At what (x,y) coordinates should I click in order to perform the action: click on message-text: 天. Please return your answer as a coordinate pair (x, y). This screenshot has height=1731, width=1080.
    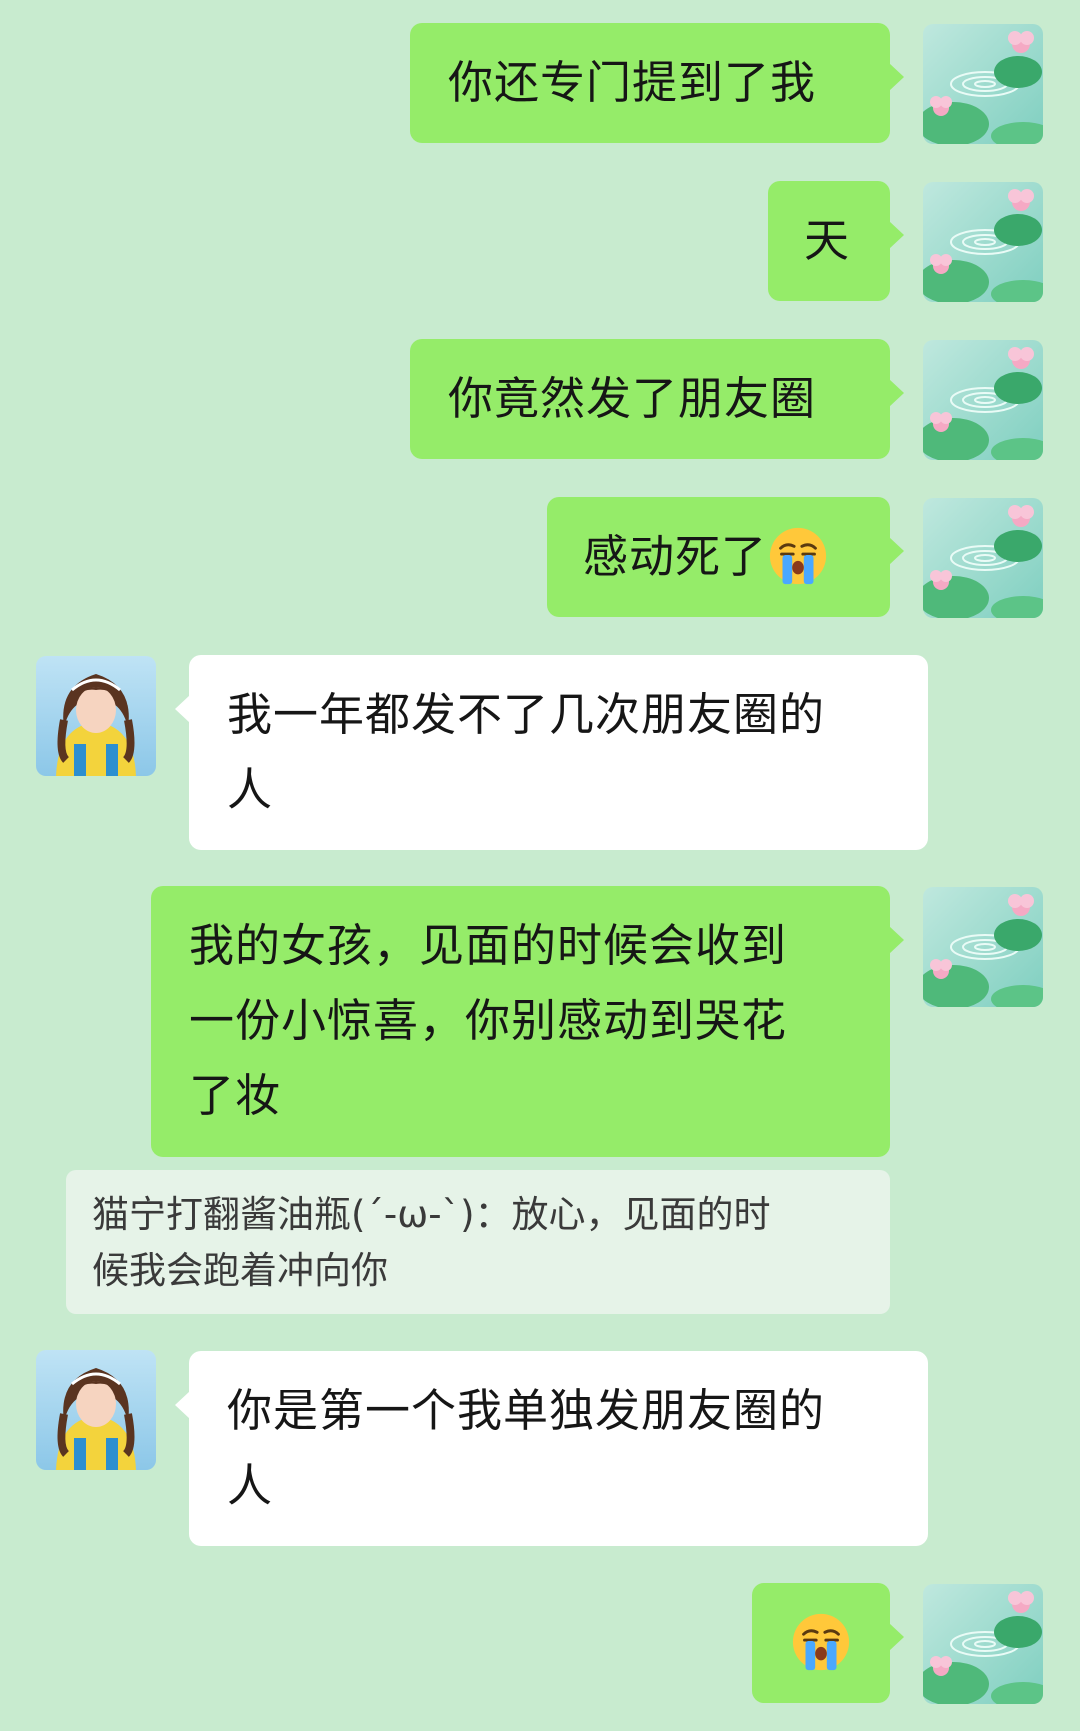
    Looking at the image, I should click on (827, 240).